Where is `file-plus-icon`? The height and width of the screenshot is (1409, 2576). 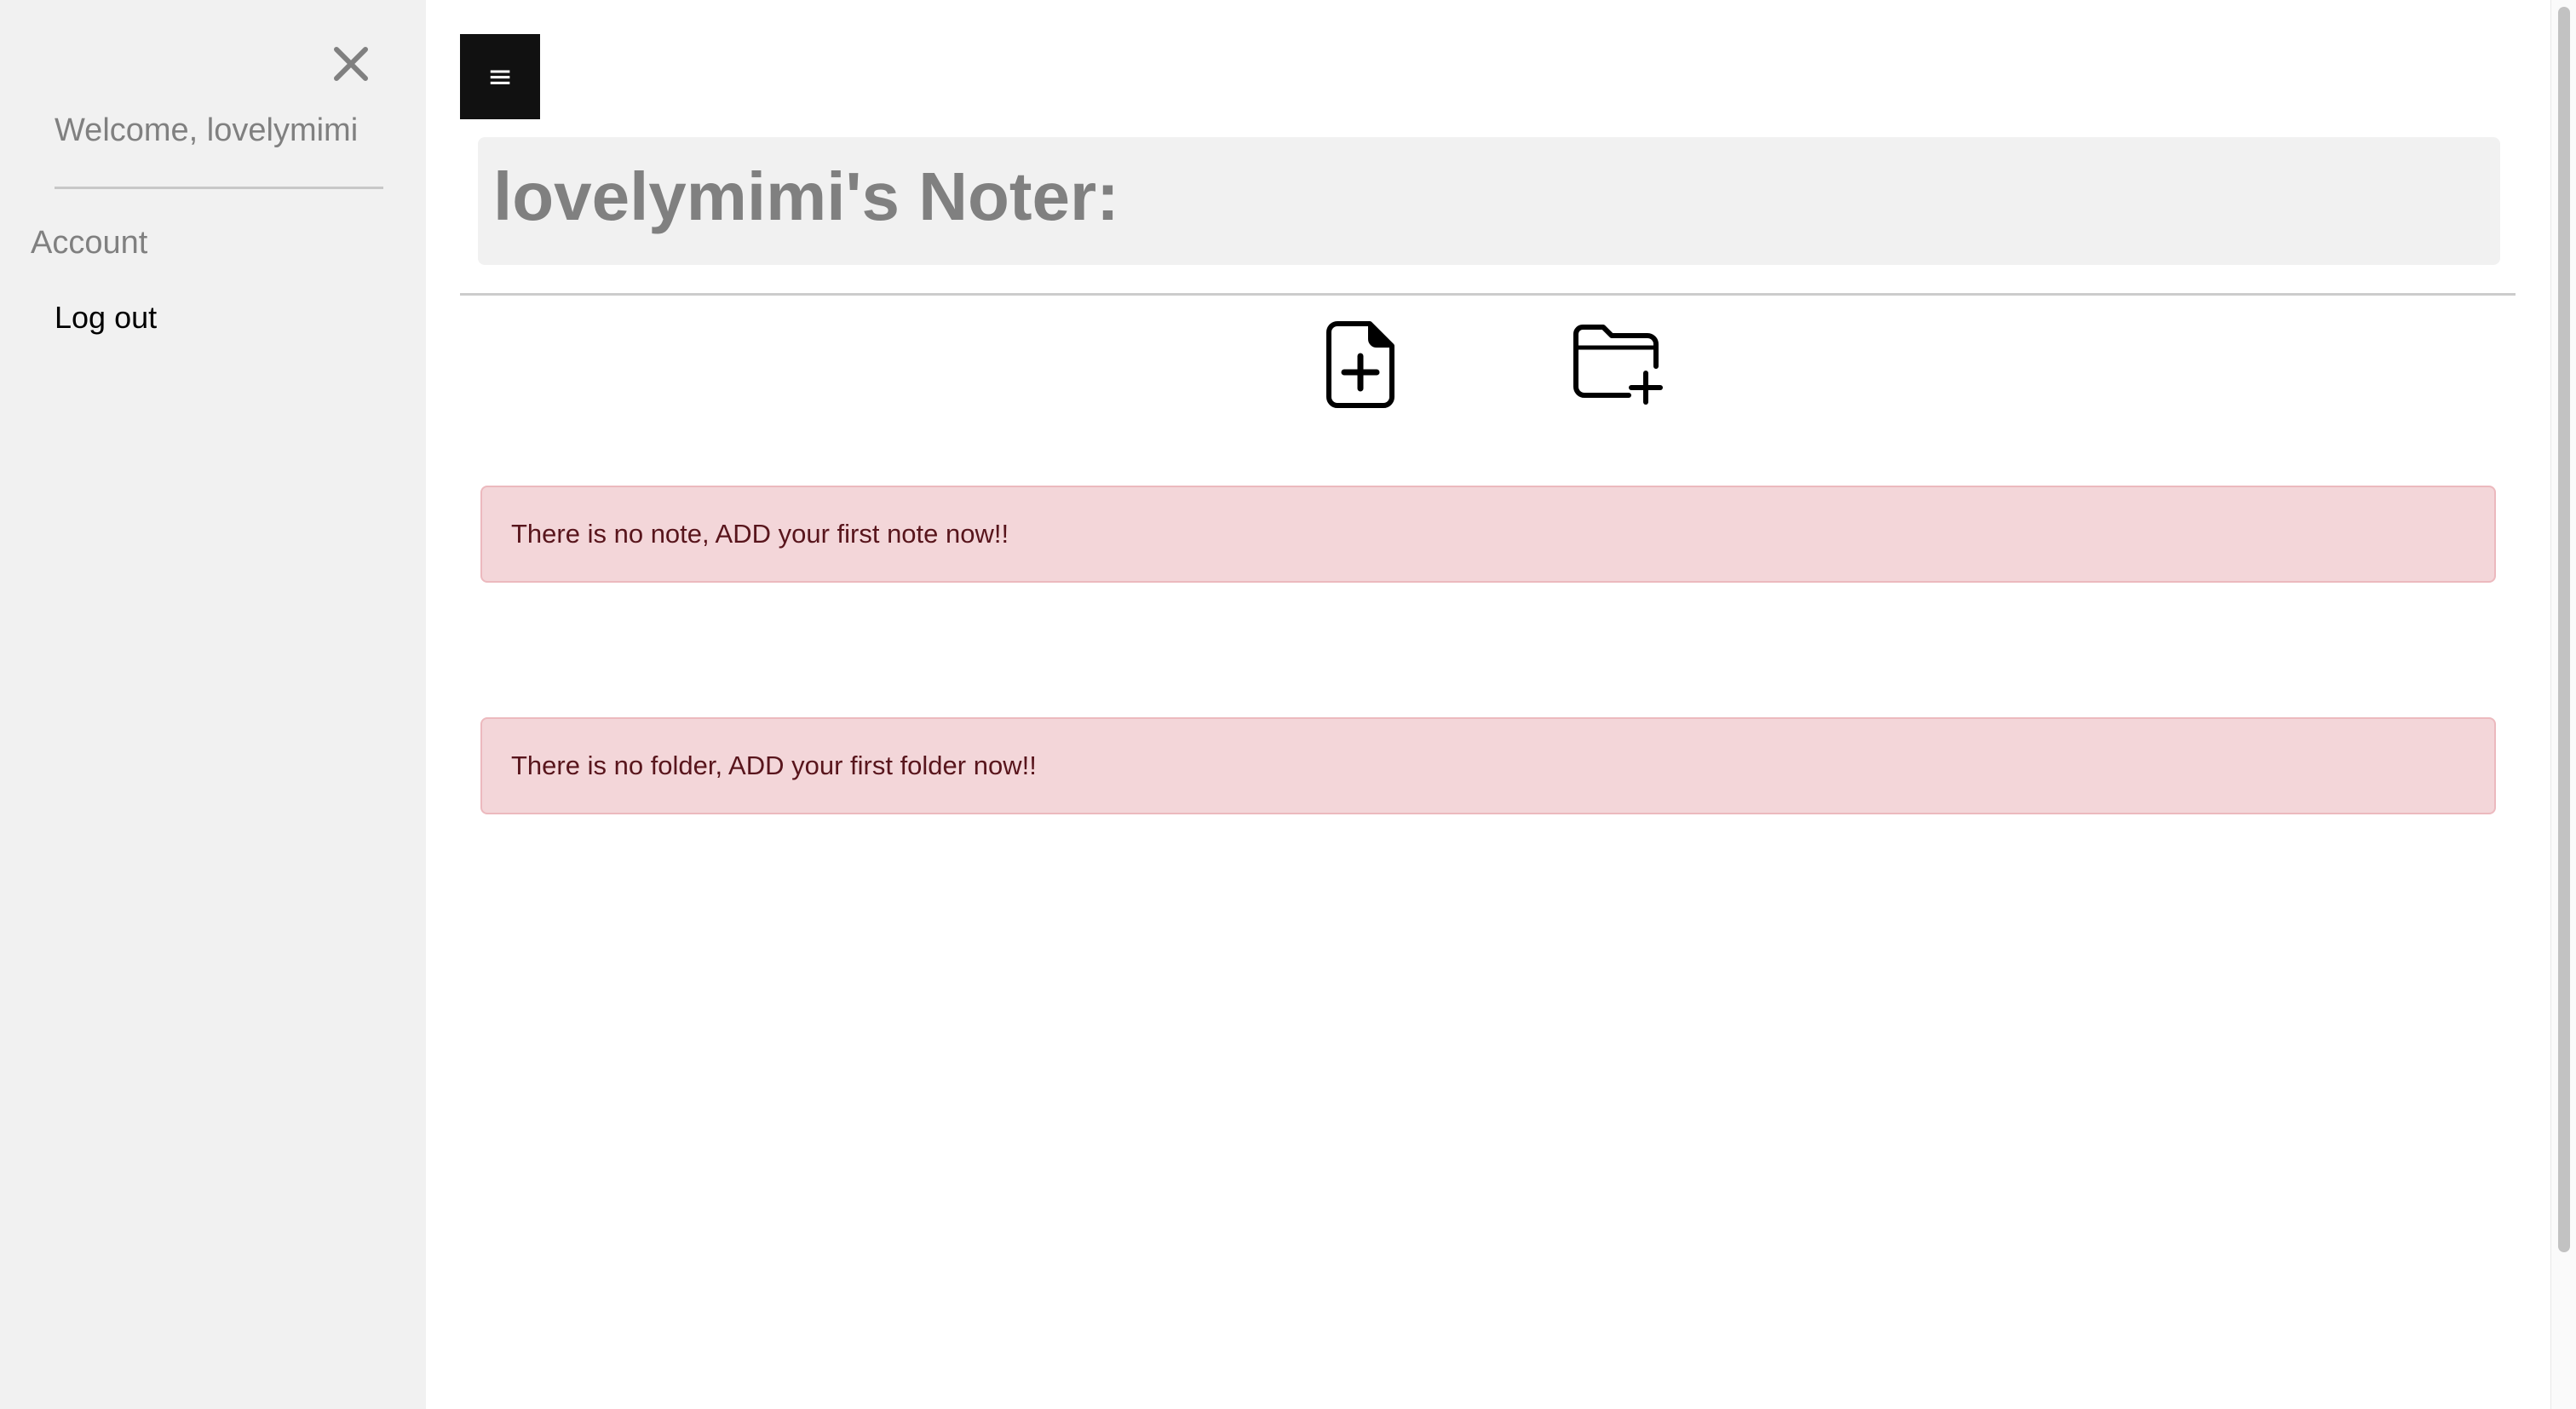
file-plus-icon is located at coordinates (1360, 364).